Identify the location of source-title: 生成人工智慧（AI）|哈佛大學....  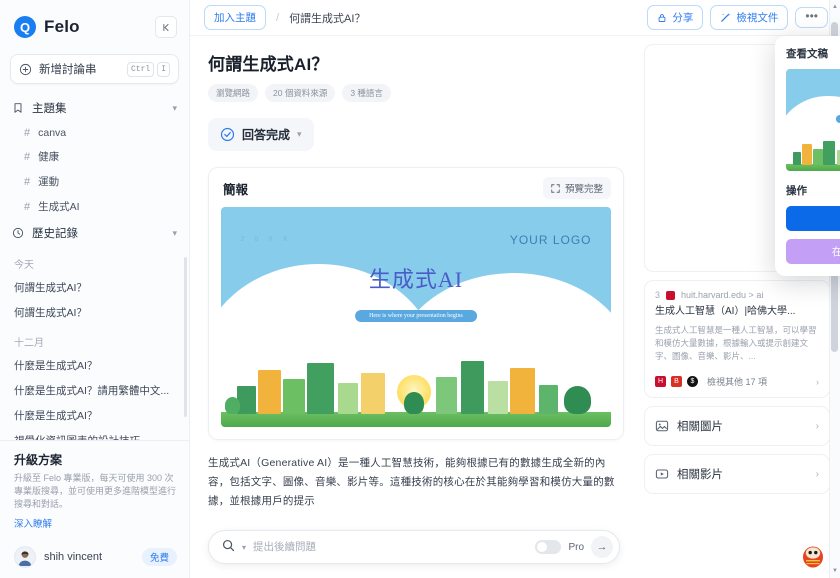
(725, 311).